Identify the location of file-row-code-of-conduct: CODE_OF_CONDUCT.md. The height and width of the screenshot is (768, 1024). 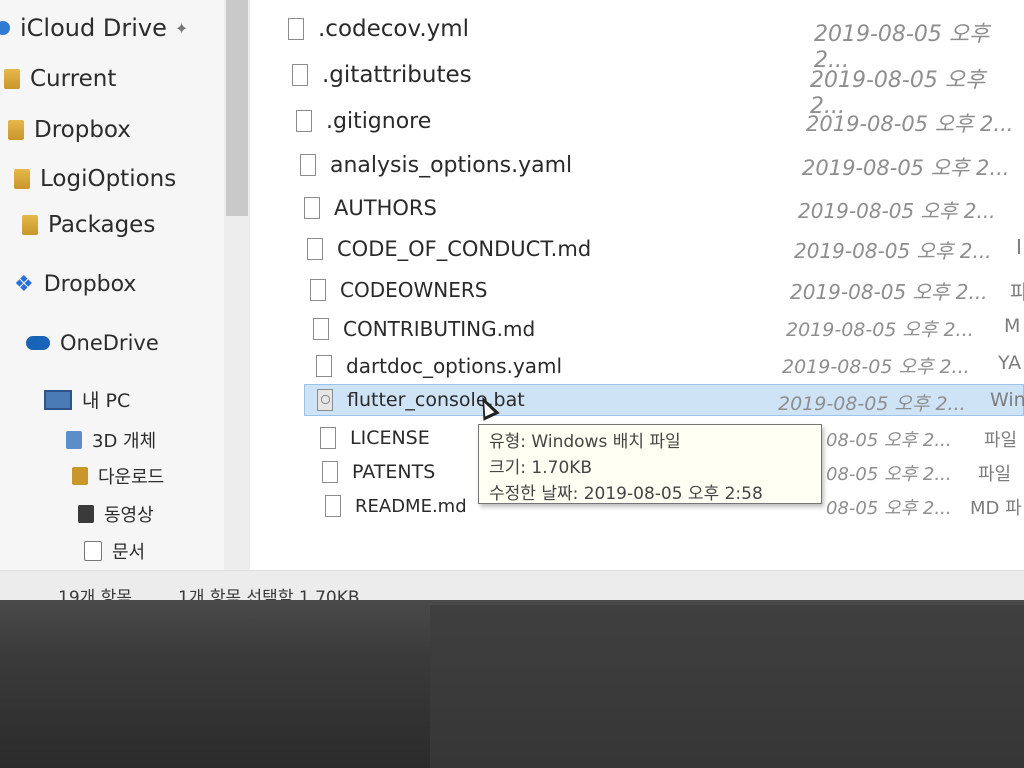
(449, 249).